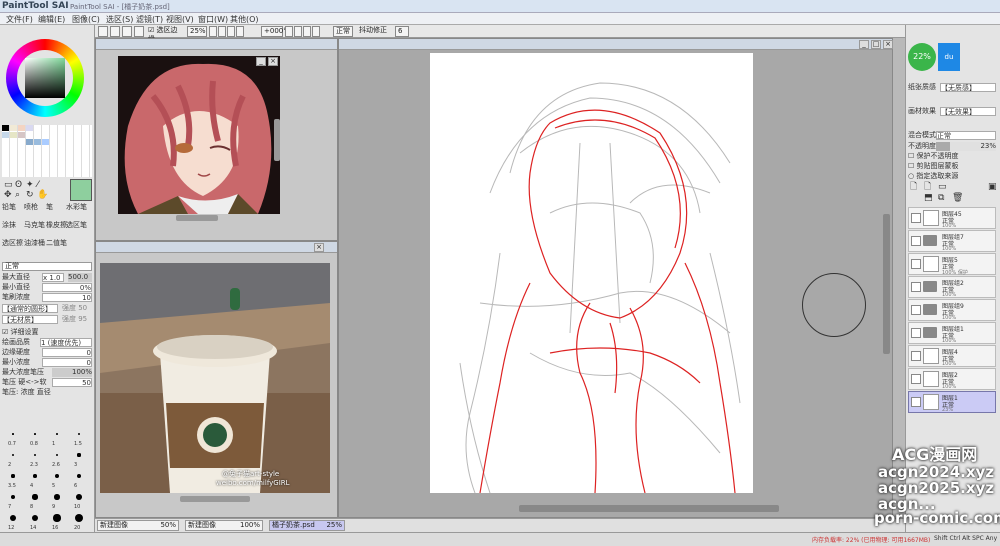  Describe the element at coordinates (307, 31) in the screenshot. I see `rotate-reset-button` at that location.